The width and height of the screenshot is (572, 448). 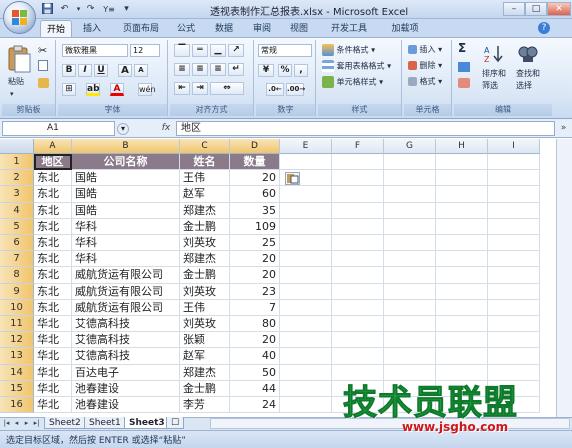 I want to click on row-header: 12, so click(x=17, y=340).